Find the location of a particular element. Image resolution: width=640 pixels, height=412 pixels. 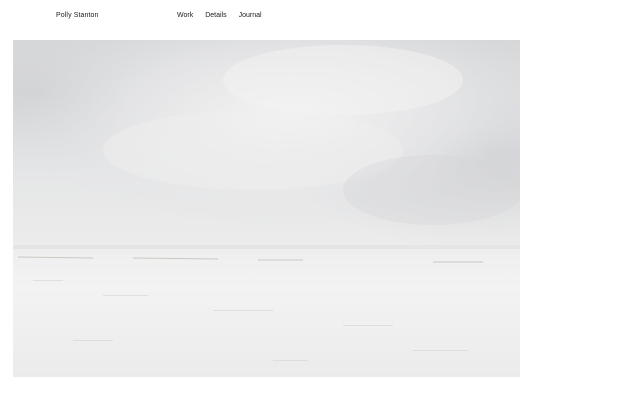

nav-work: Work is located at coordinates (185, 15).